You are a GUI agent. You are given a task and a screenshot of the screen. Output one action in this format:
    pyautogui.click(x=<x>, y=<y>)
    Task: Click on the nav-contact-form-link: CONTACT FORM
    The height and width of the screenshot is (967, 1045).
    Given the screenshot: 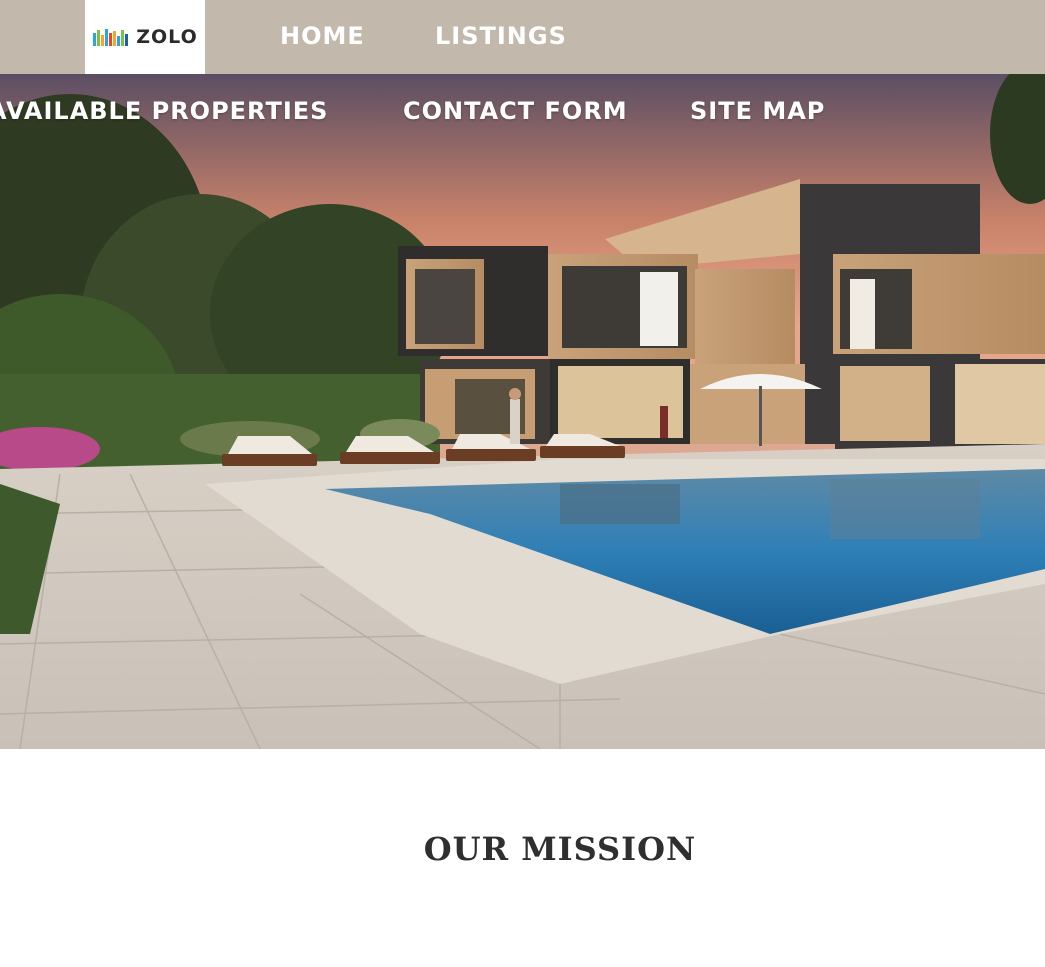 What is the action you would take?
    pyautogui.click(x=515, y=111)
    